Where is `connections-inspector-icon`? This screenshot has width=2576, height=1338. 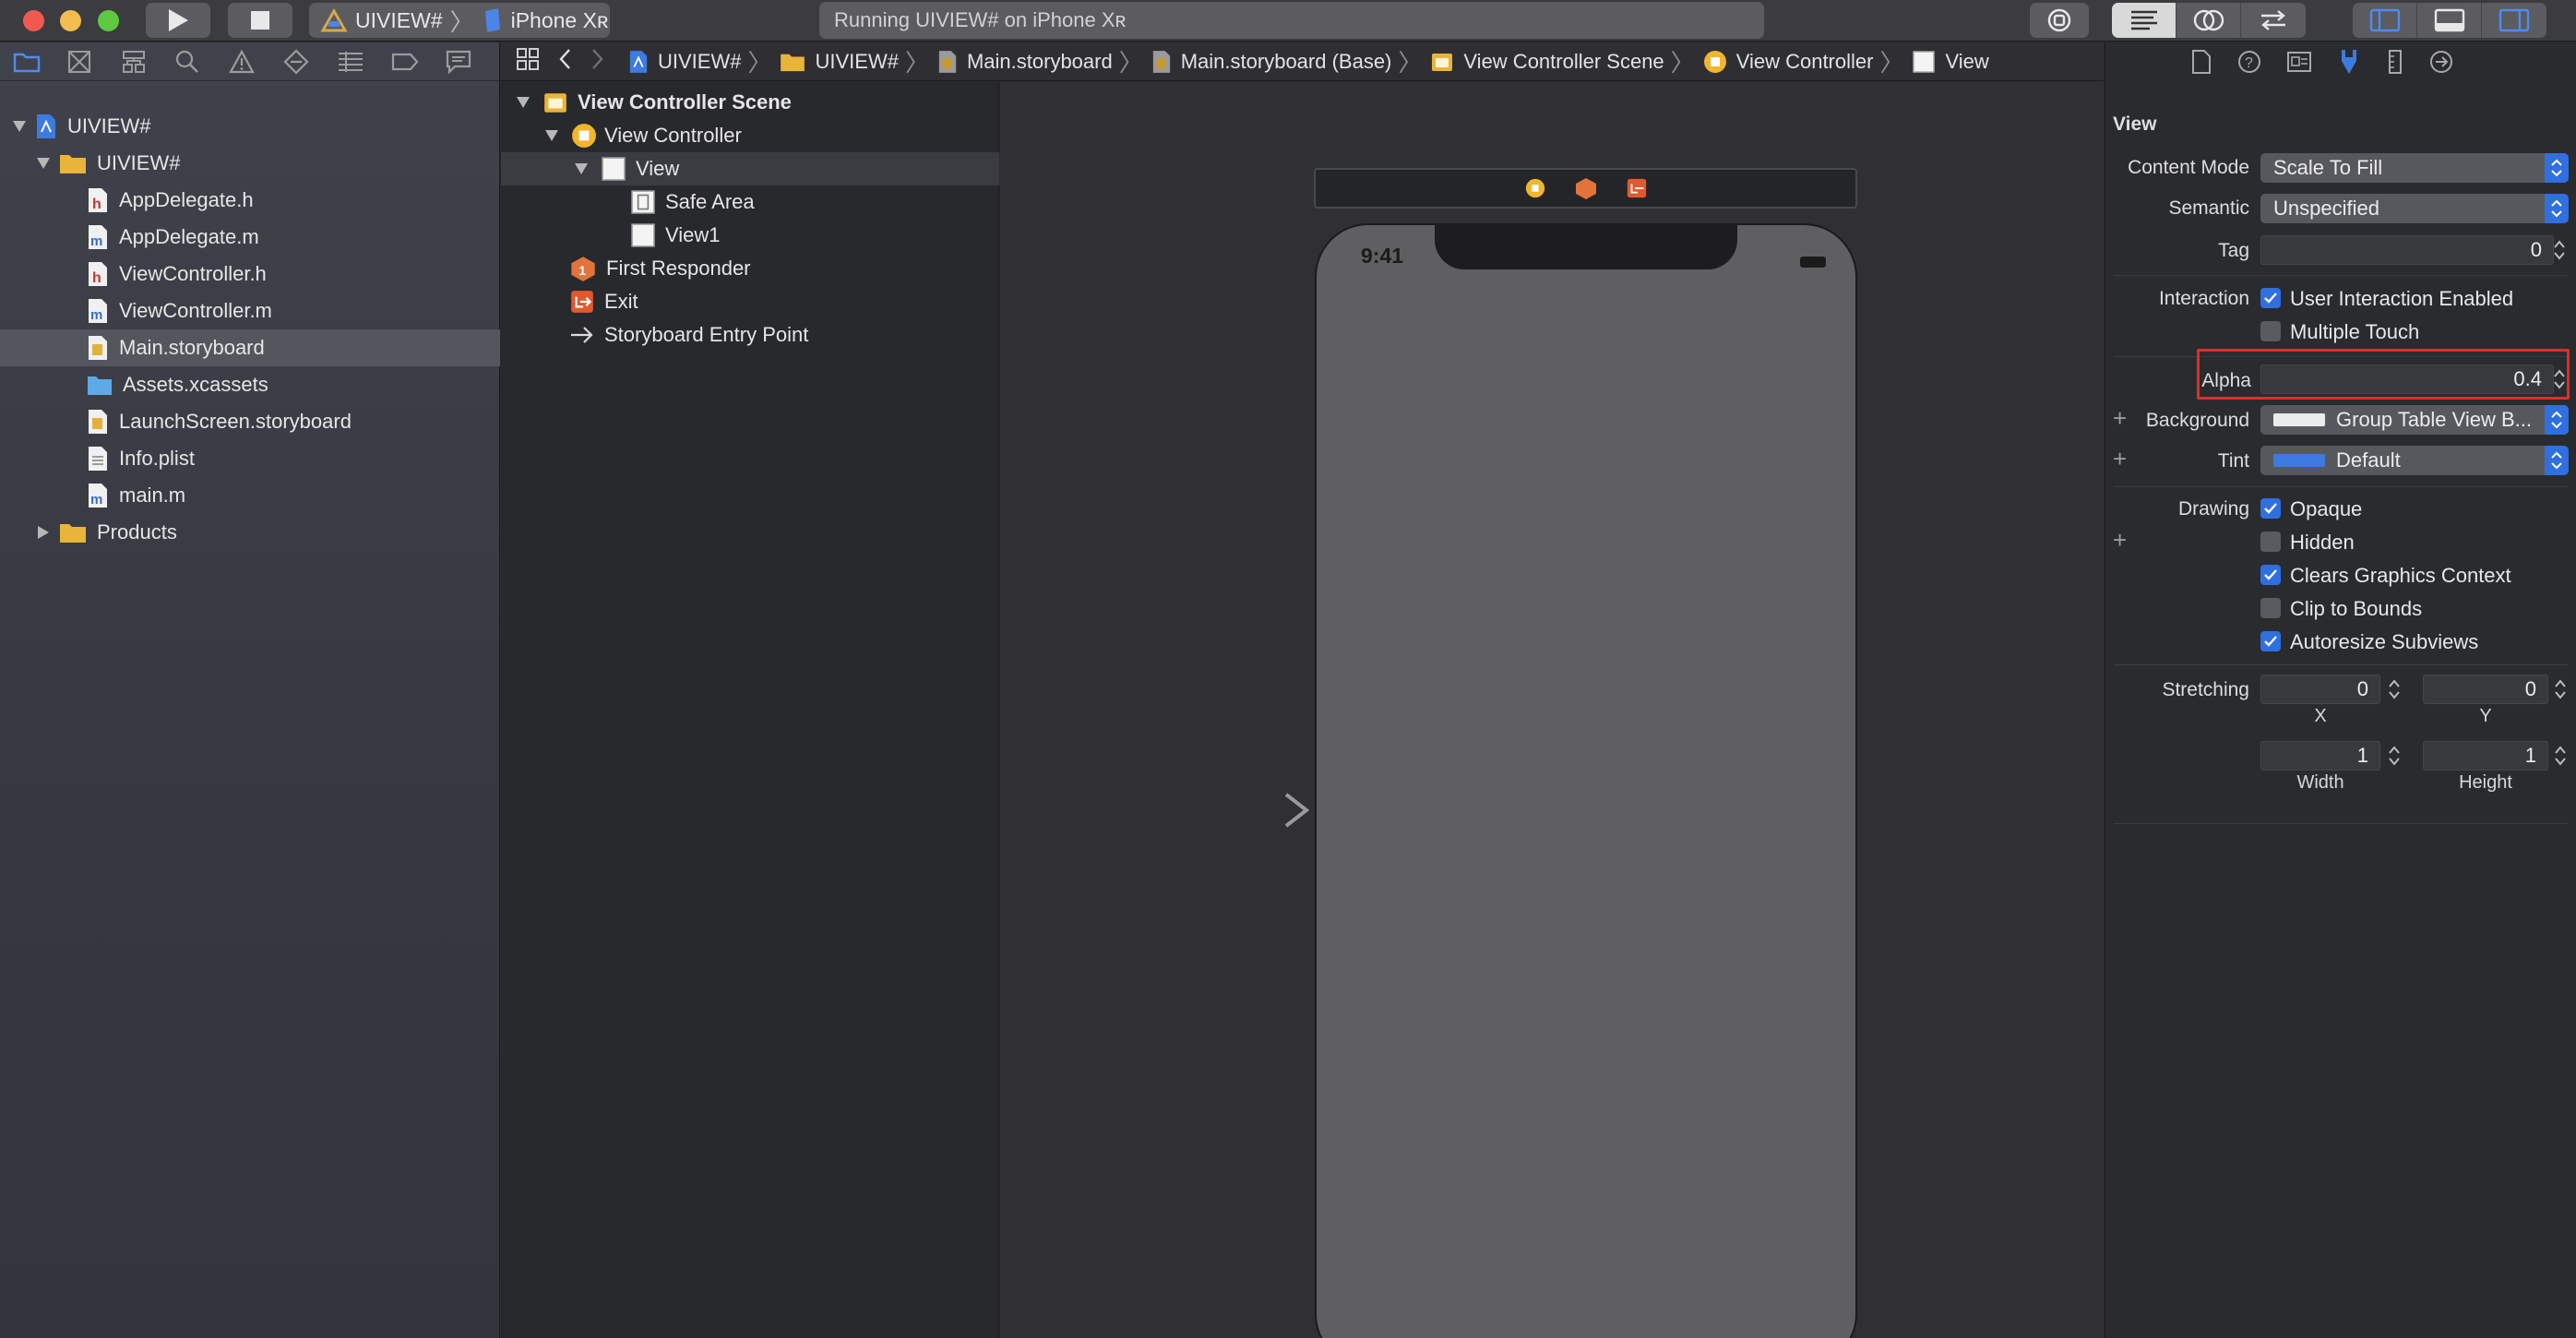 connections-inspector-icon is located at coordinates (2441, 62).